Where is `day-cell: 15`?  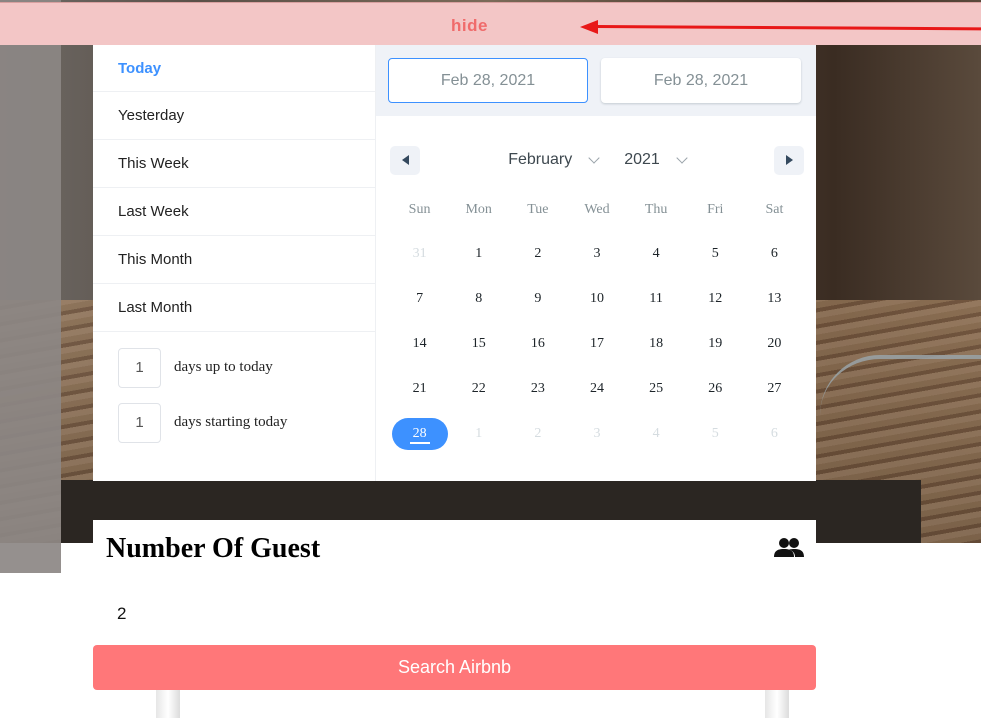
day-cell: 15 is located at coordinates (478, 343).